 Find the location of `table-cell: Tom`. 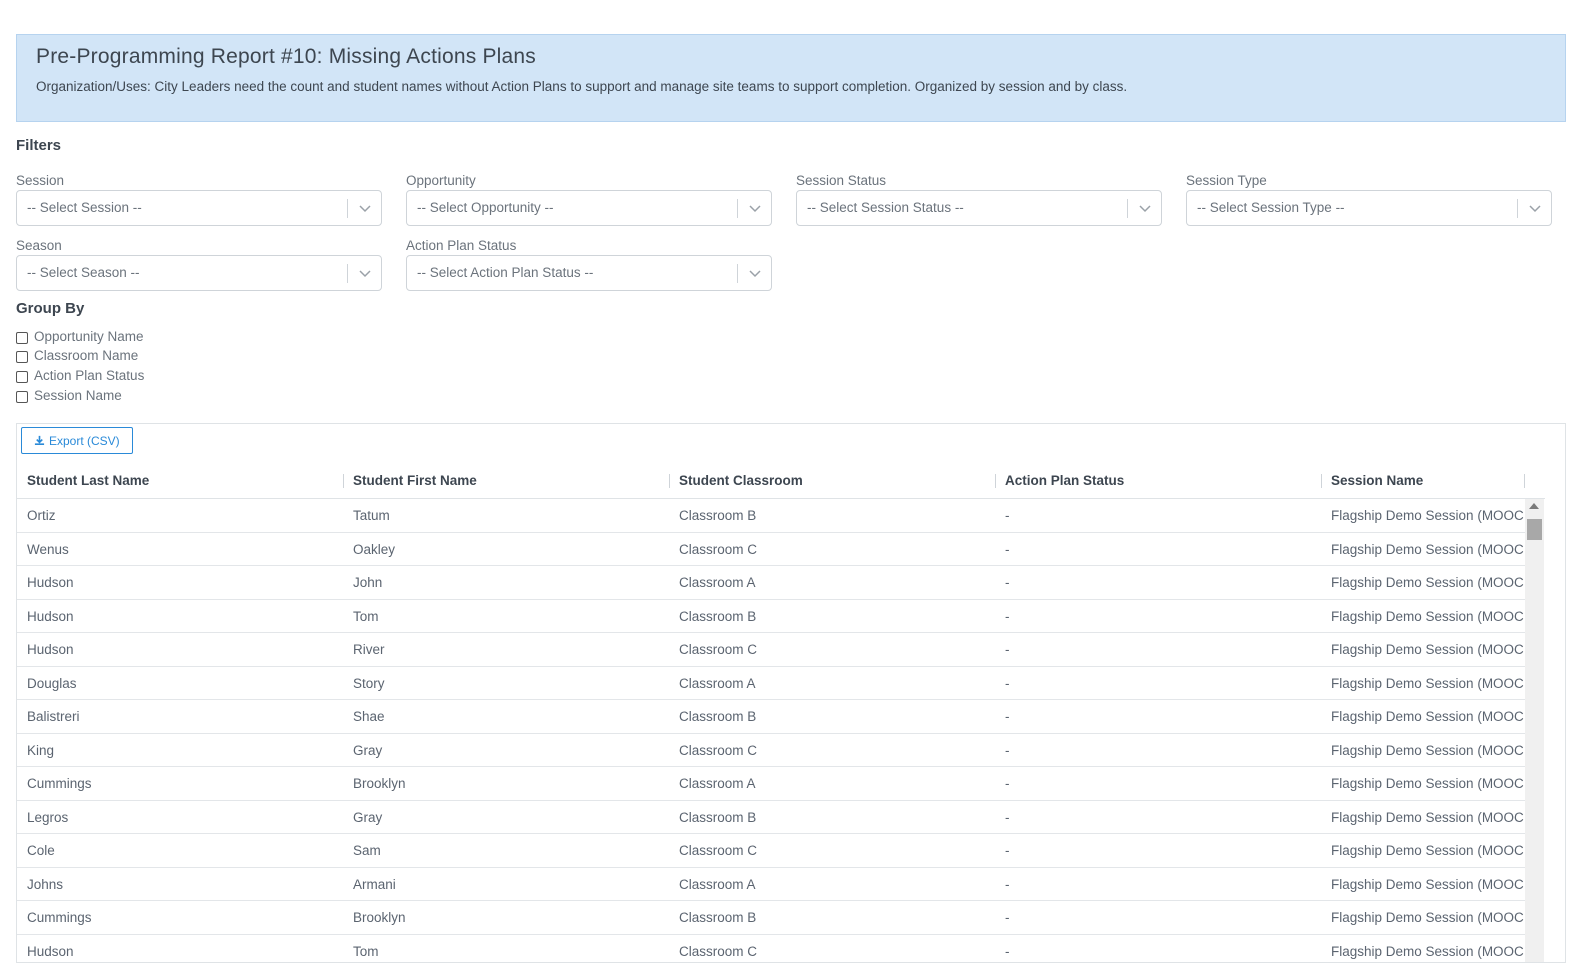

table-cell: Tom is located at coordinates (508, 616).